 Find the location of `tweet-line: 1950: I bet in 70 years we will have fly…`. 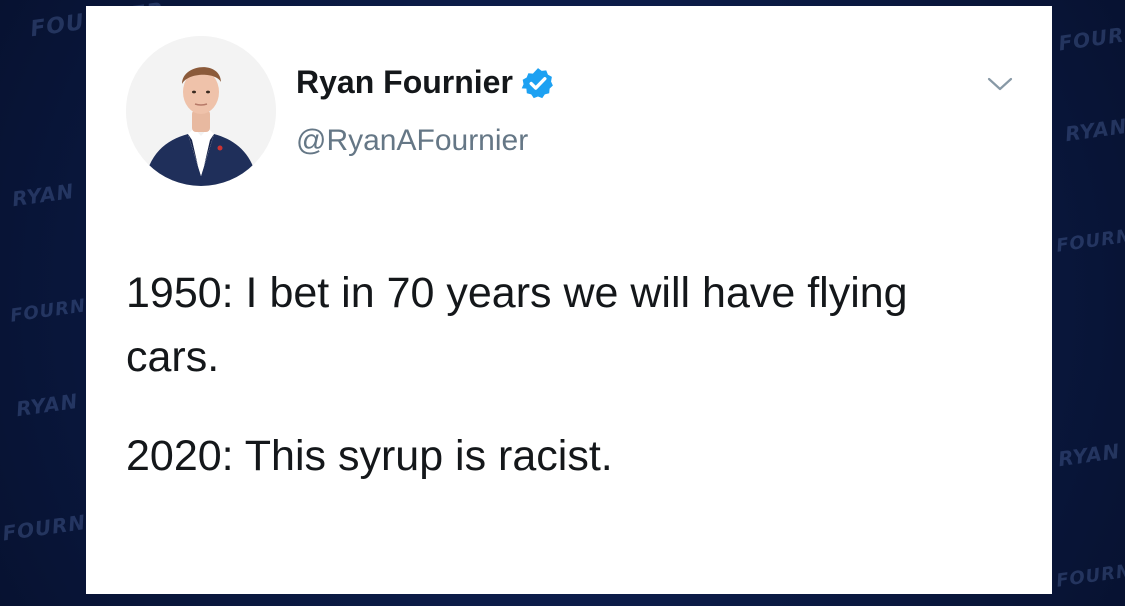

tweet-line: 1950: I bet in 70 years we will have fly… is located at coordinates (517, 325).